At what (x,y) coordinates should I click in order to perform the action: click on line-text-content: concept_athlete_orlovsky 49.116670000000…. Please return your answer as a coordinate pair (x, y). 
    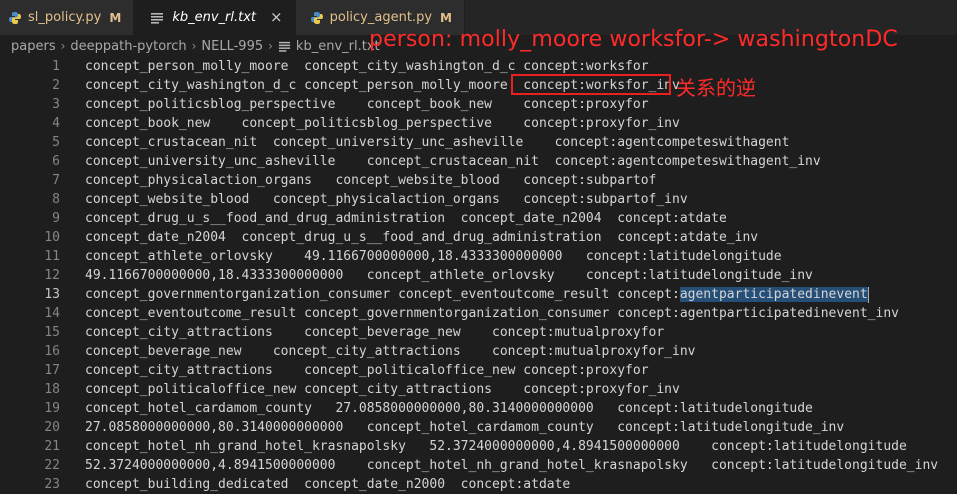
    Looking at the image, I should click on (433, 256).